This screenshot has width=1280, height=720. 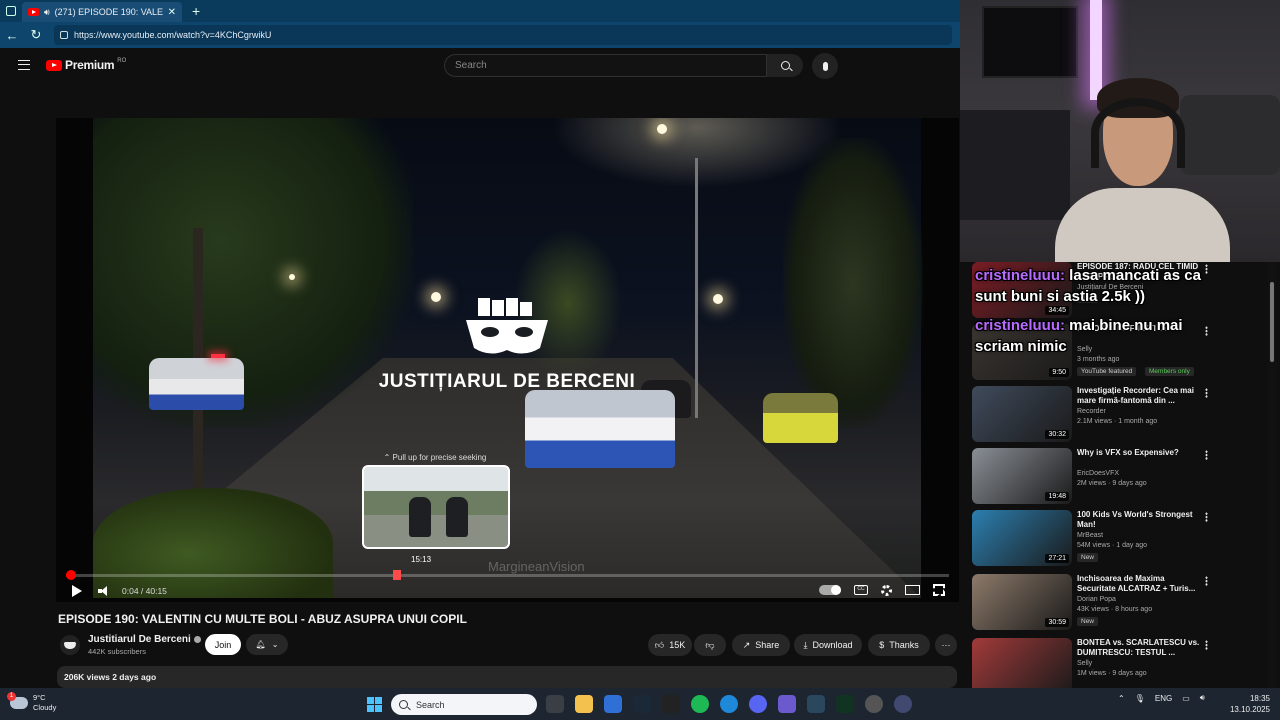 What do you see at coordinates (1022, 602) in the screenshot?
I see `video-thumbnail: 30:59` at bounding box center [1022, 602].